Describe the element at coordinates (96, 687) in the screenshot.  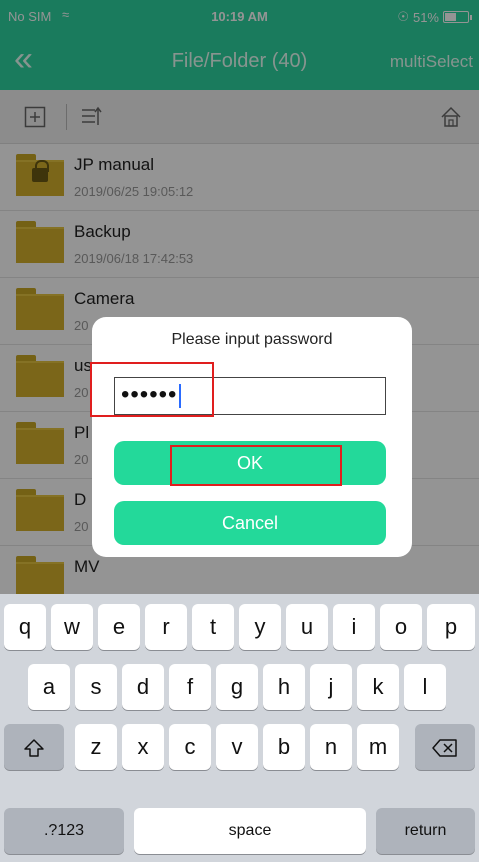
I see `key-s: s` at that location.